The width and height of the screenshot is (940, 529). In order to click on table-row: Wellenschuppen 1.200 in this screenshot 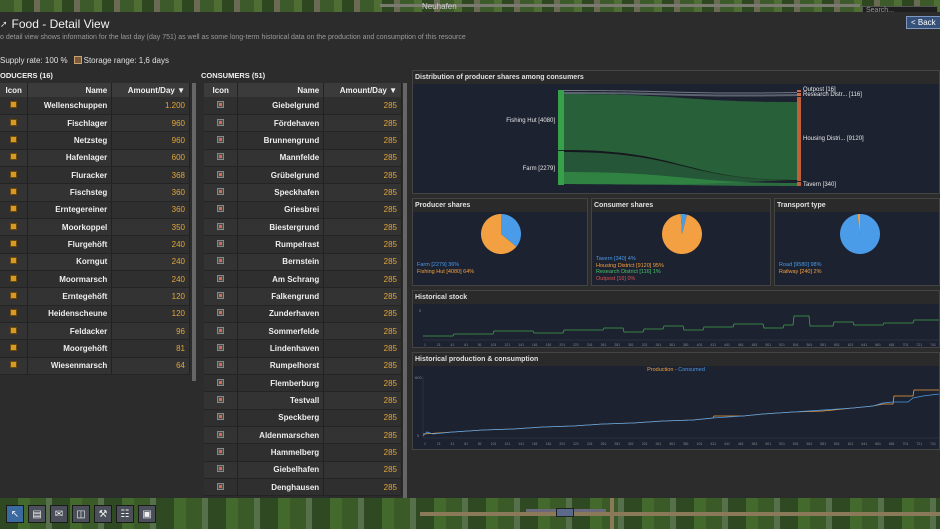, I will do `click(95, 106)`.